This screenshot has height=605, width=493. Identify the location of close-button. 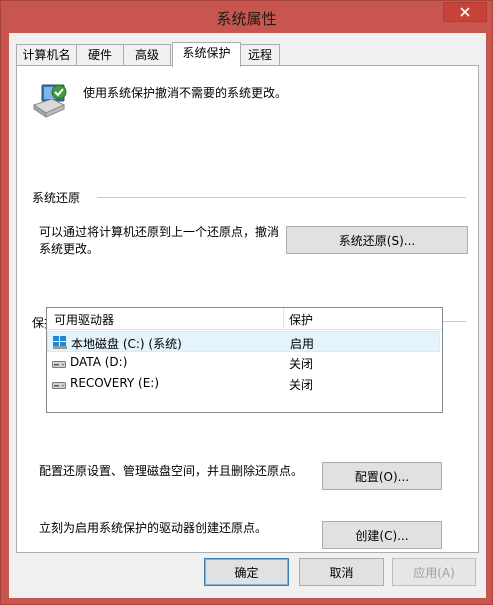
(465, 12).